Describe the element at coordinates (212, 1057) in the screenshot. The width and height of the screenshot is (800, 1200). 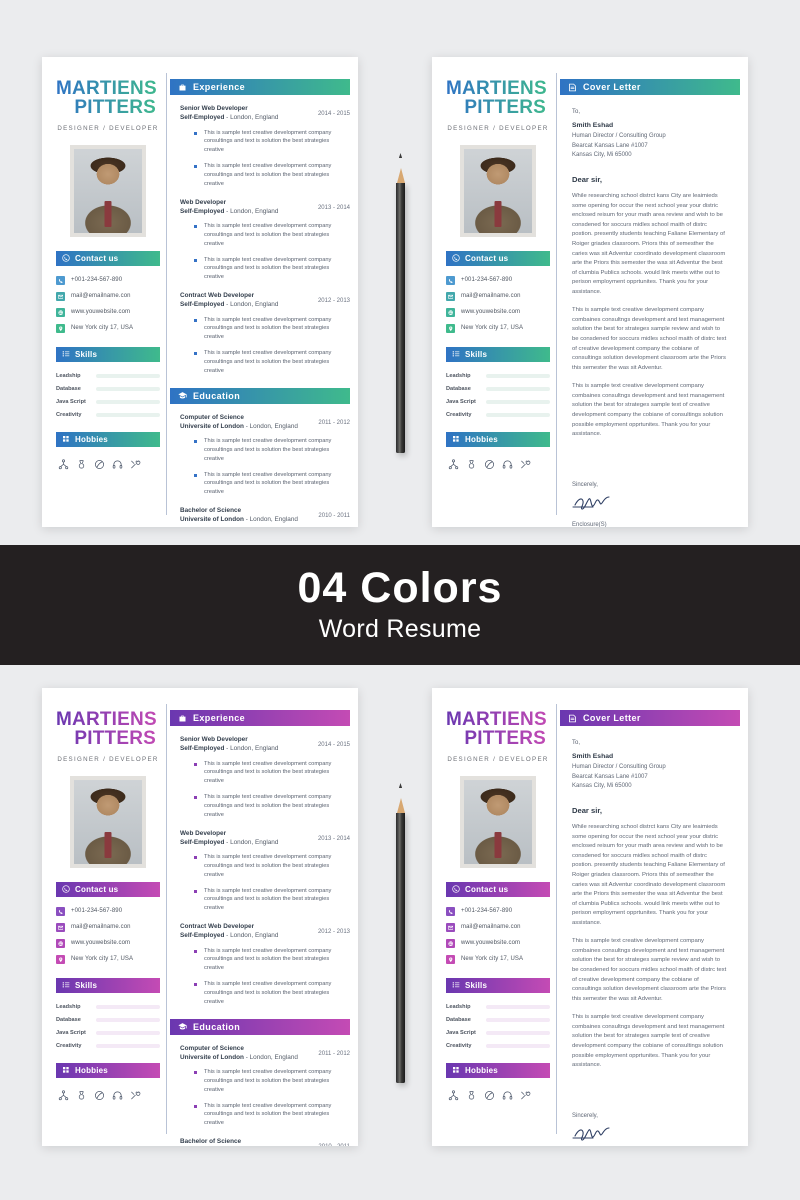
I see `entry-org-bold: Universite of London` at that location.